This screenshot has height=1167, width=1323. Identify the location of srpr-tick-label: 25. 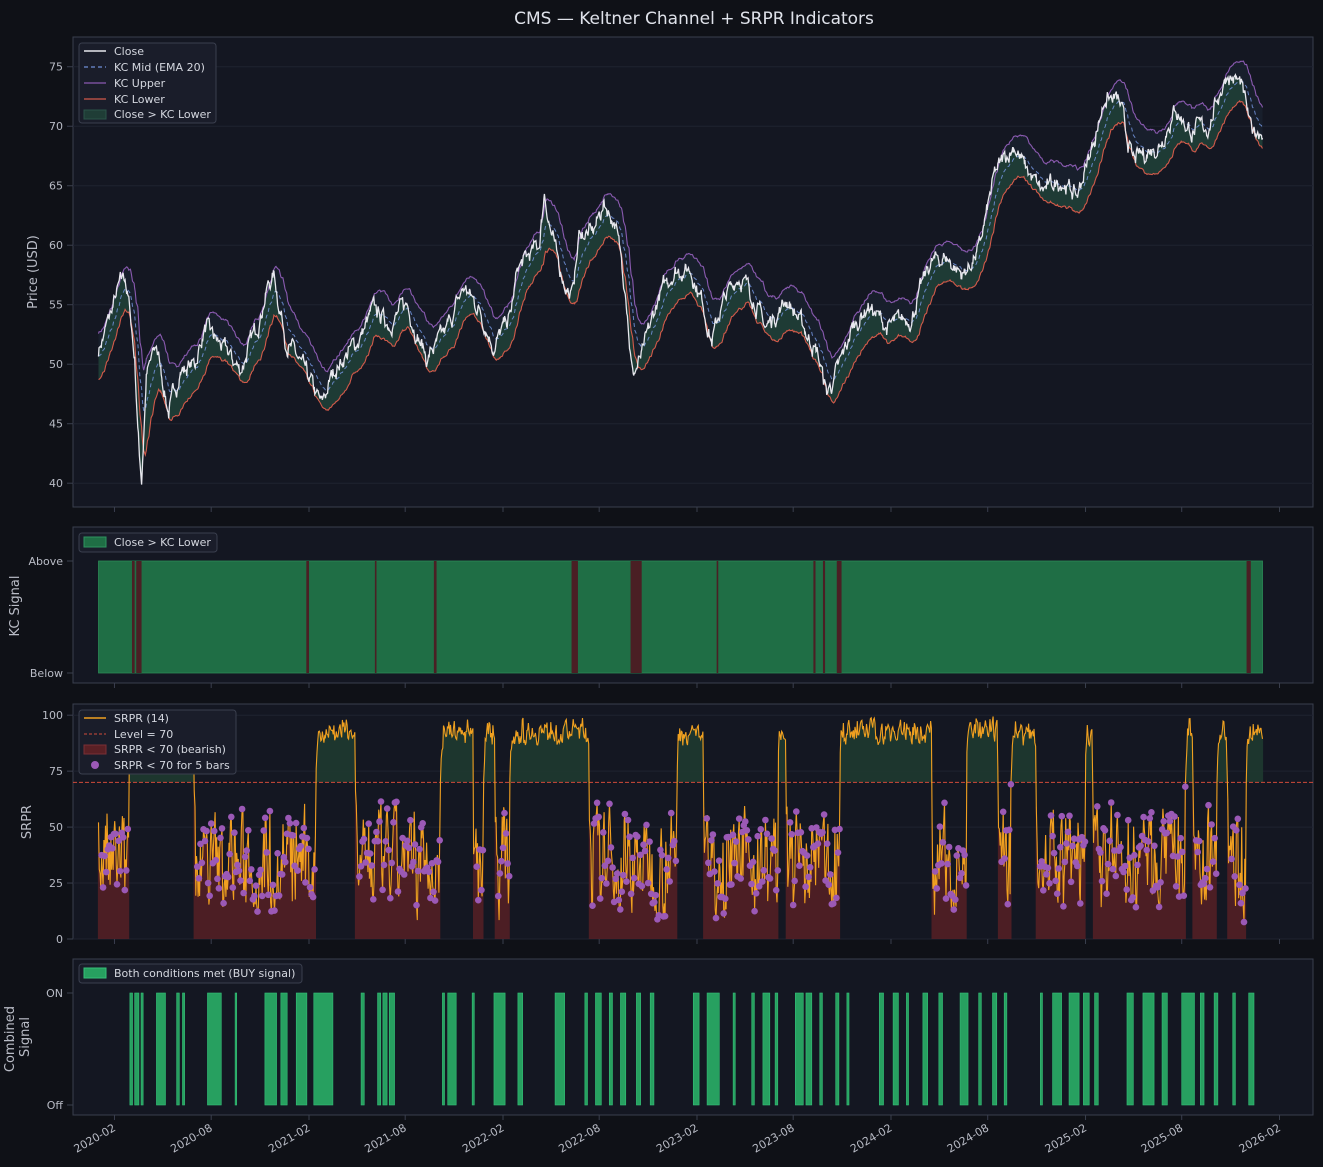
(56, 883).